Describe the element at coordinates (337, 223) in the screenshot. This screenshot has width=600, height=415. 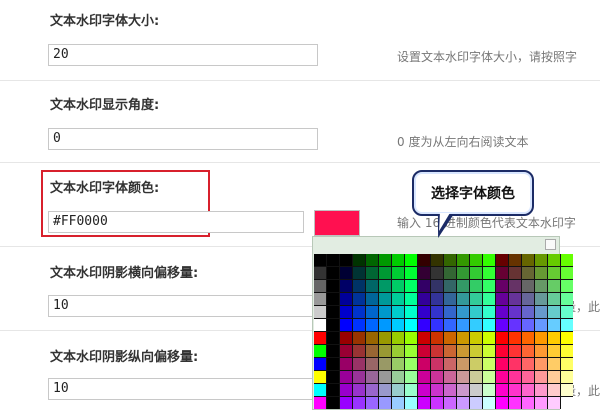
I see `color-swatch-button` at that location.